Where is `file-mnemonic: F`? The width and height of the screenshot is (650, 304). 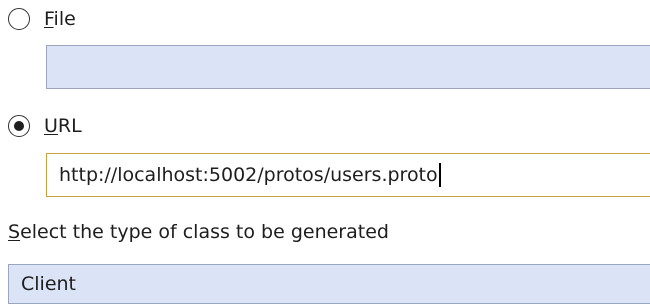
file-mnemonic: F is located at coordinates (49, 19).